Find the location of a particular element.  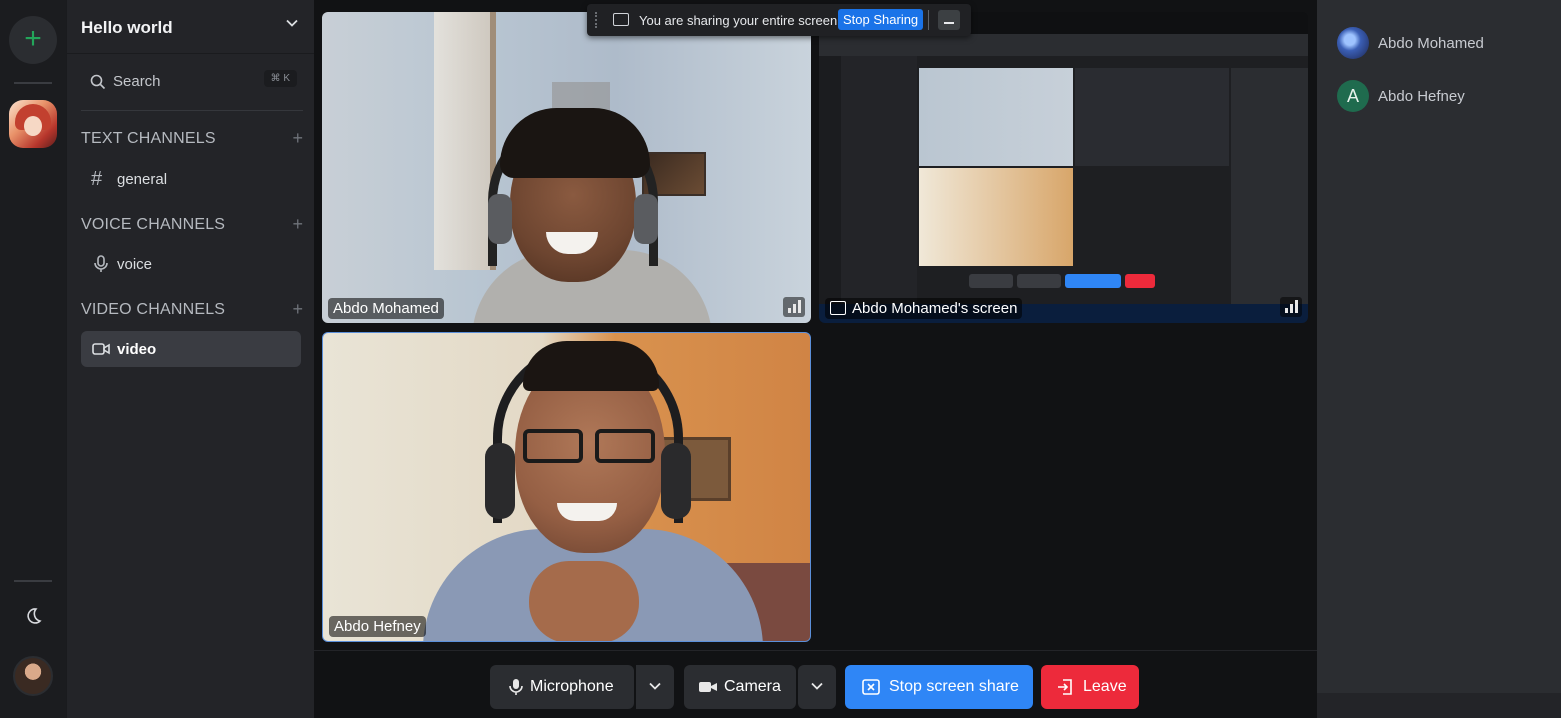

screen-share-tile: Abdo Mohamed's screen is located at coordinates (1063, 167).